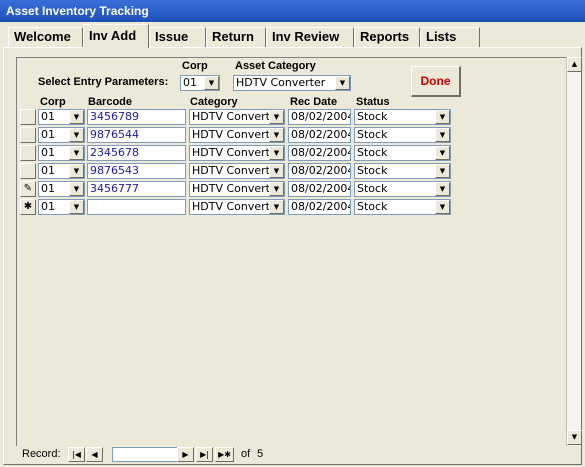  I want to click on param-corp-select: 01 ▼, so click(200, 83).